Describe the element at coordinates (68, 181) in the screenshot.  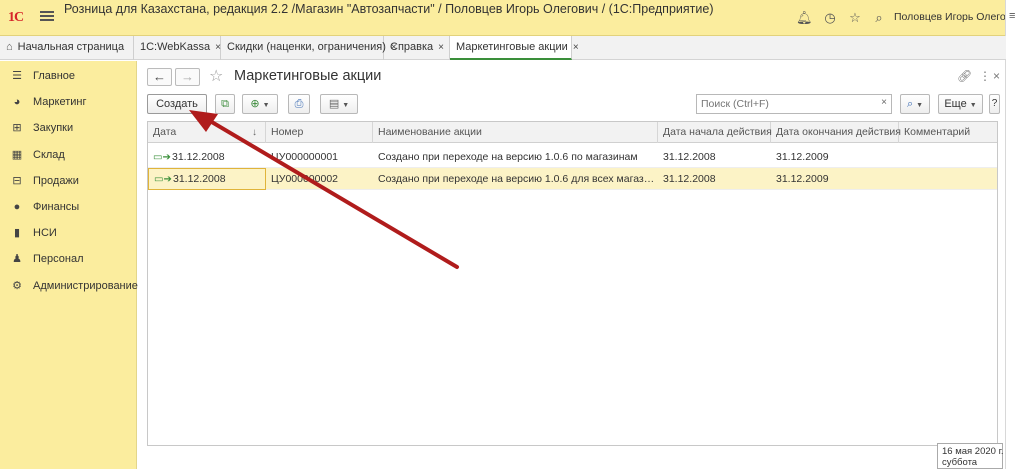
I see `sidebar-item-sales: ⊟ Продажи` at that location.